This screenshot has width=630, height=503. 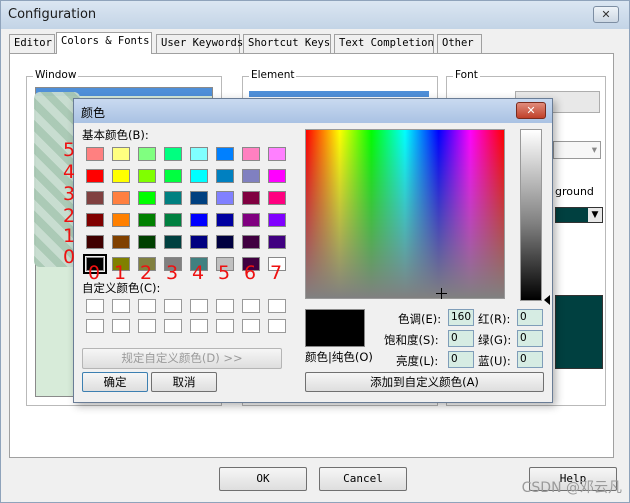 I want to click on tab-colors-fonts: Colors & Fonts, so click(x=104, y=43).